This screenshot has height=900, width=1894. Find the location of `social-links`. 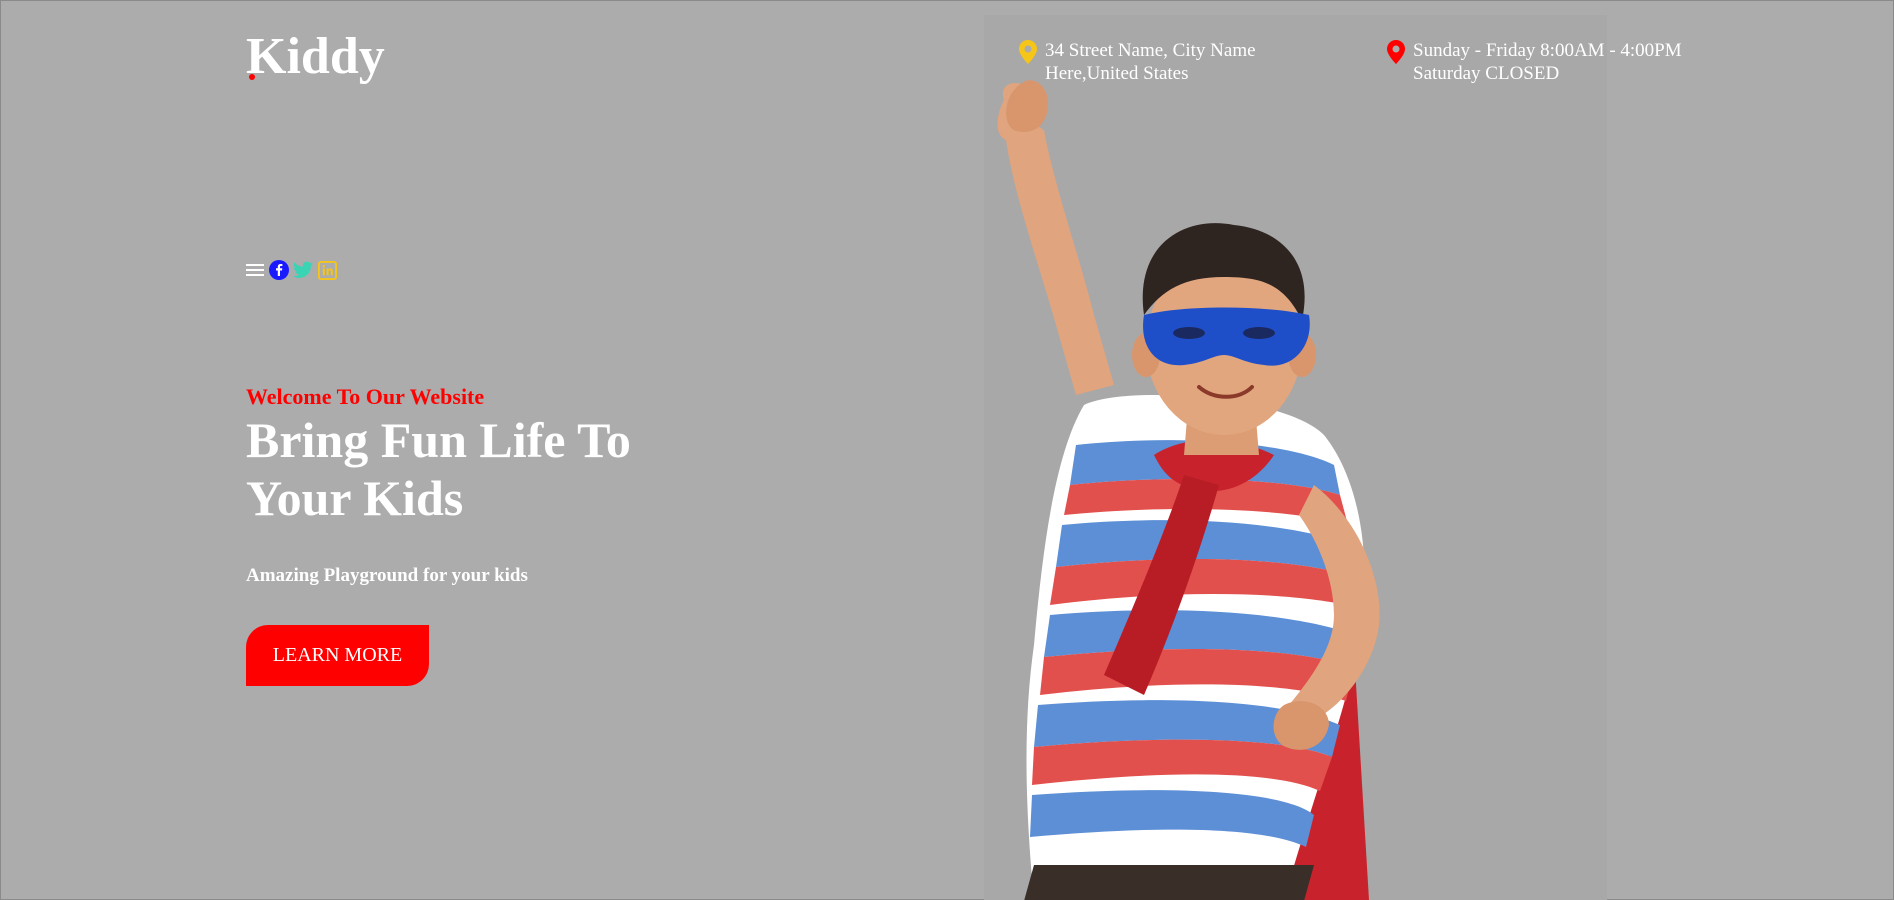

social-links is located at coordinates (291, 270).